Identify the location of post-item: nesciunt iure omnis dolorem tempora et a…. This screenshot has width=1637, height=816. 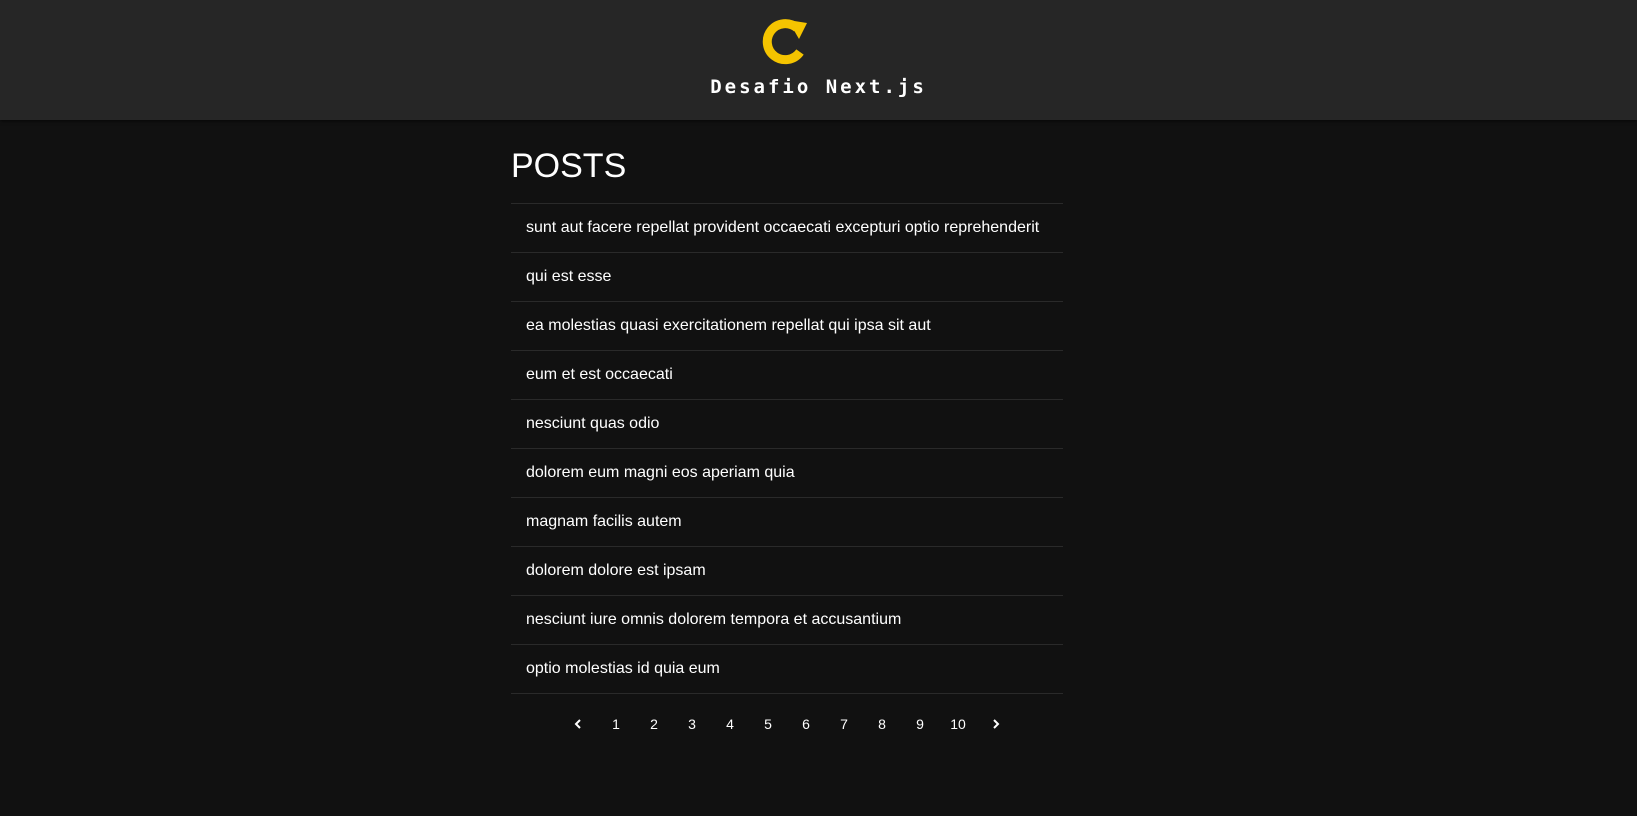
(787, 620).